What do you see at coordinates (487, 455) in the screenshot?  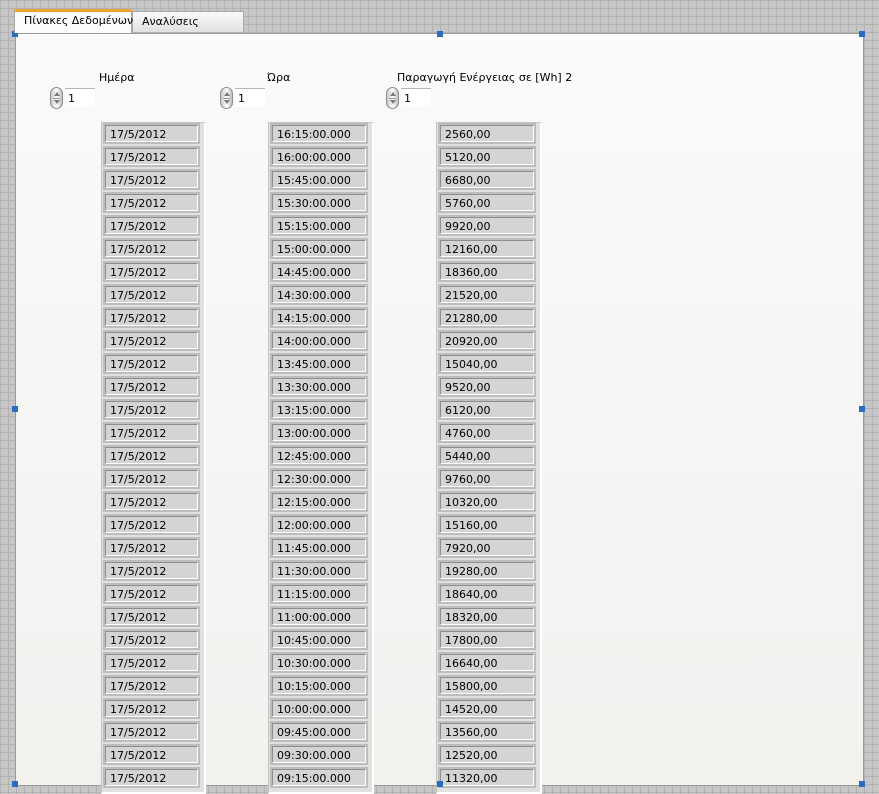 I see `array-cell: 5440,00` at bounding box center [487, 455].